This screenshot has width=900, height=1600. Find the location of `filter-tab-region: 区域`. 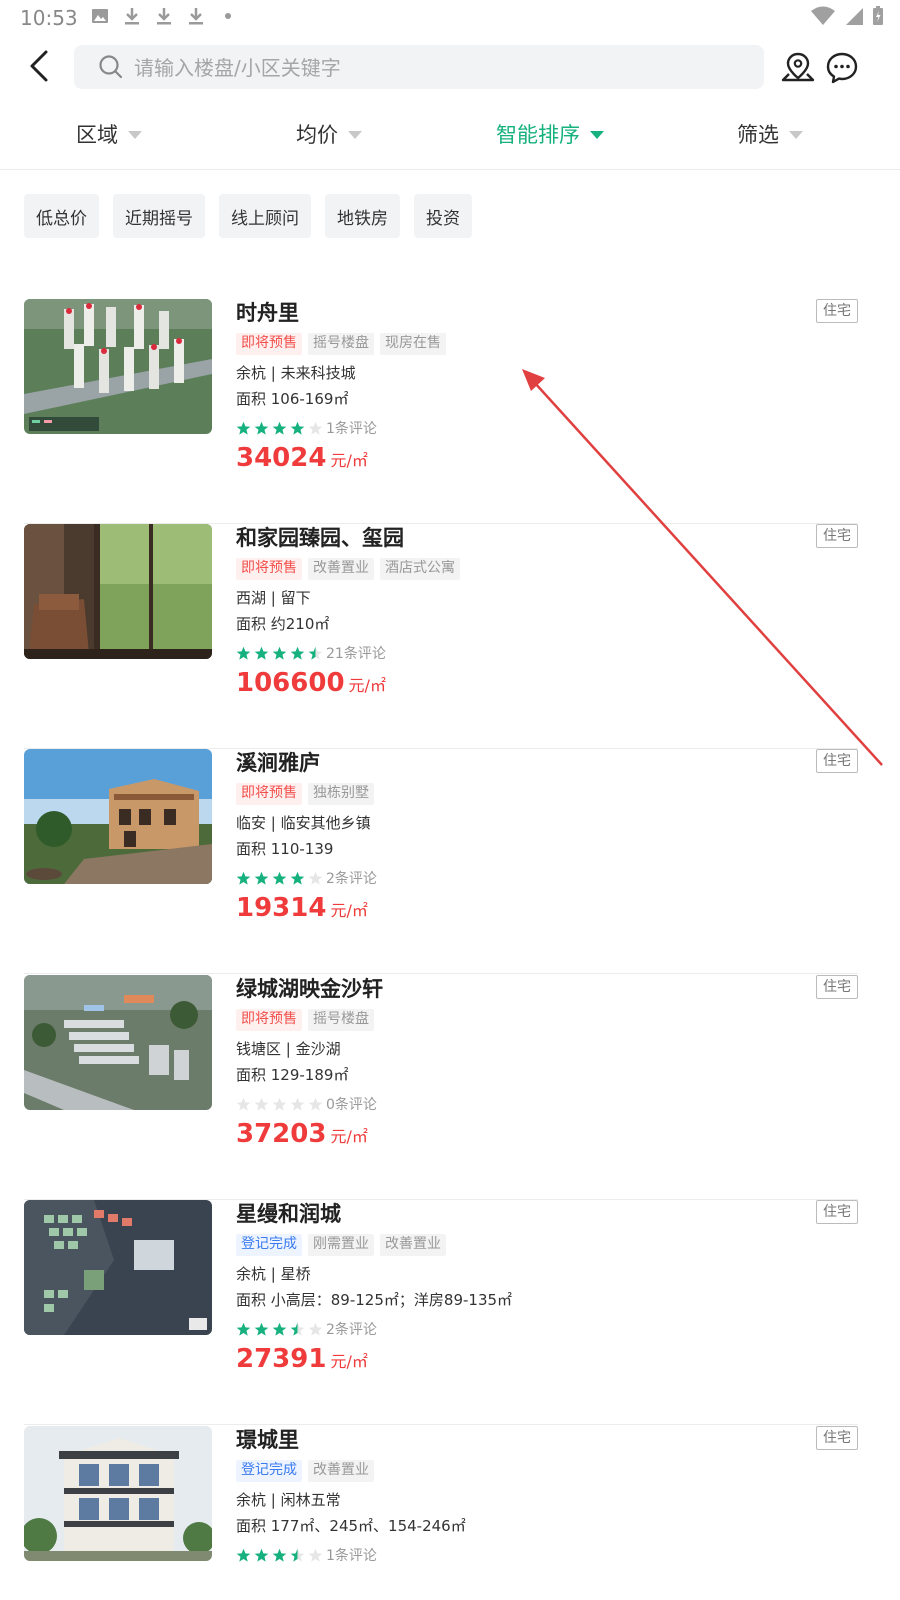

filter-tab-region: 区域 is located at coordinates (109, 134).